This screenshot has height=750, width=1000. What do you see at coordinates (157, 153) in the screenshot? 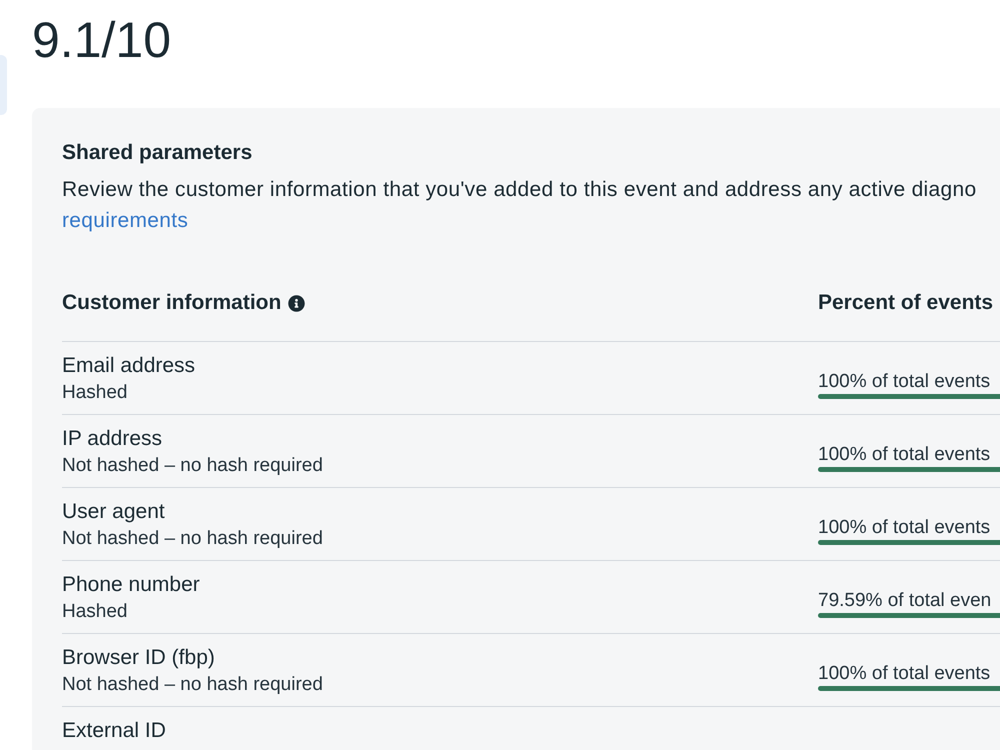
I see `section-title: Shared parameters` at bounding box center [157, 153].